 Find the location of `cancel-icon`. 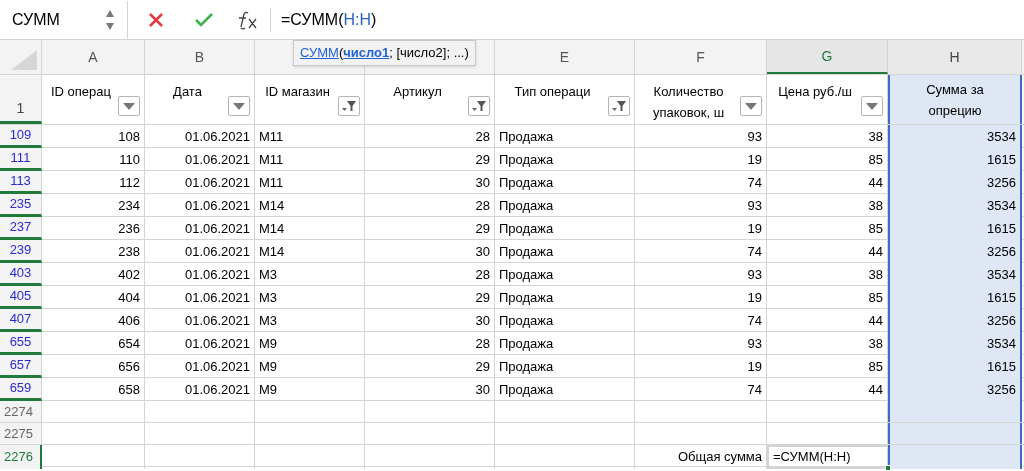

cancel-icon is located at coordinates (156, 19).